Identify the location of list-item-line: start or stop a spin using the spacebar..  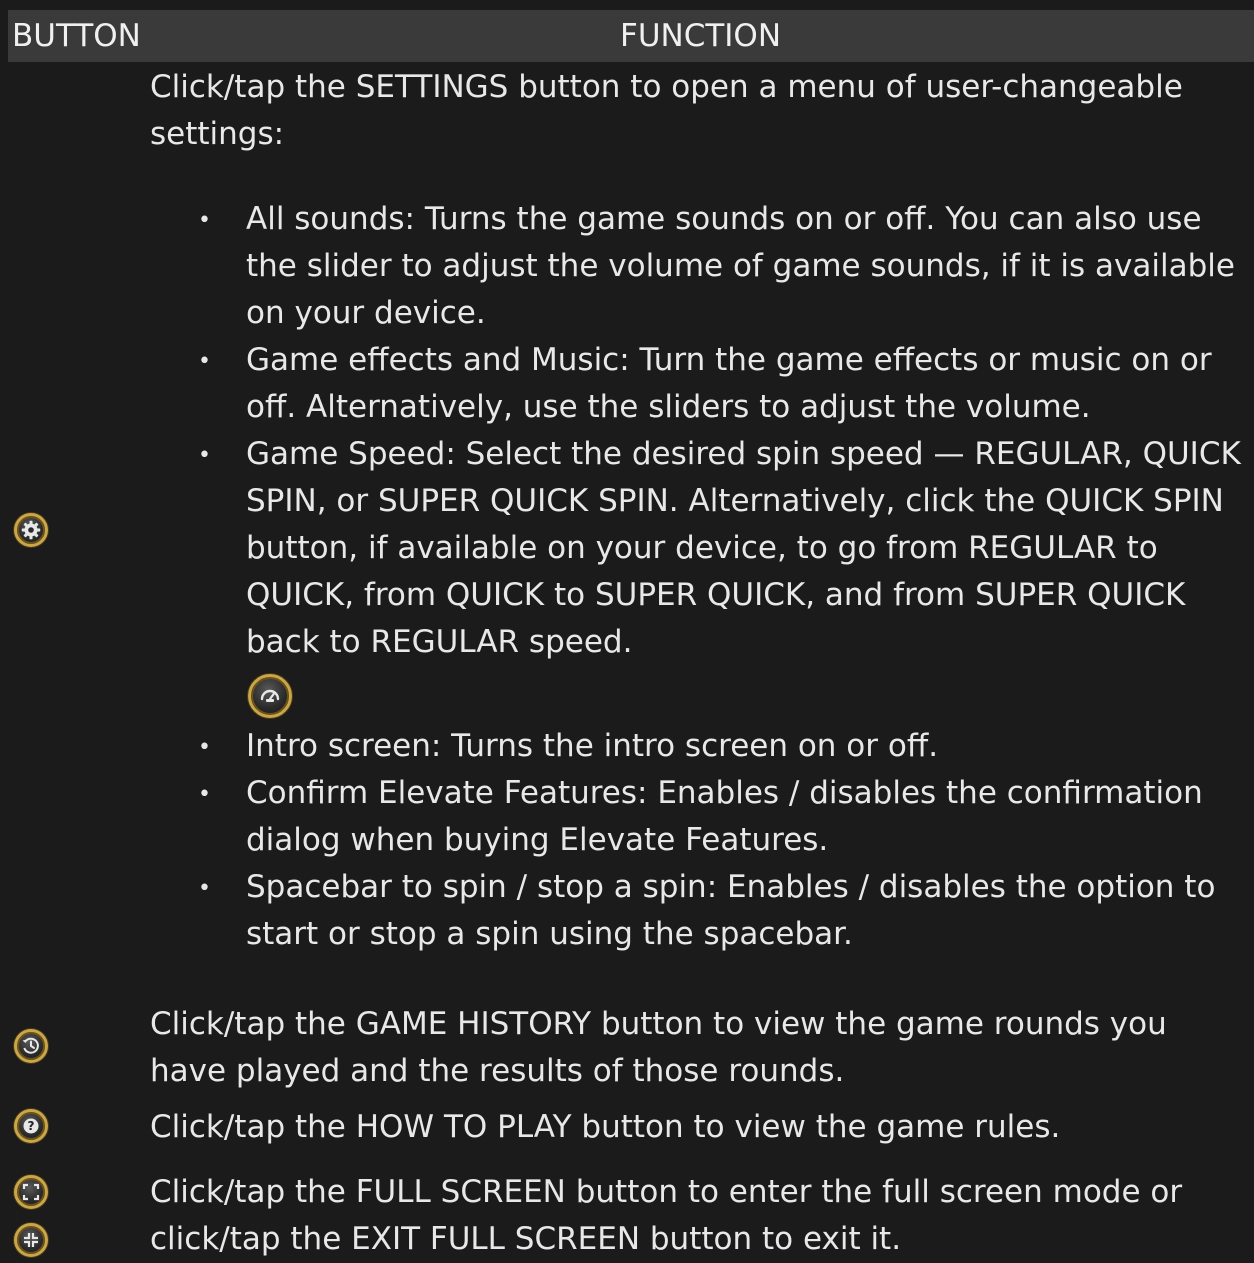
(549, 934).